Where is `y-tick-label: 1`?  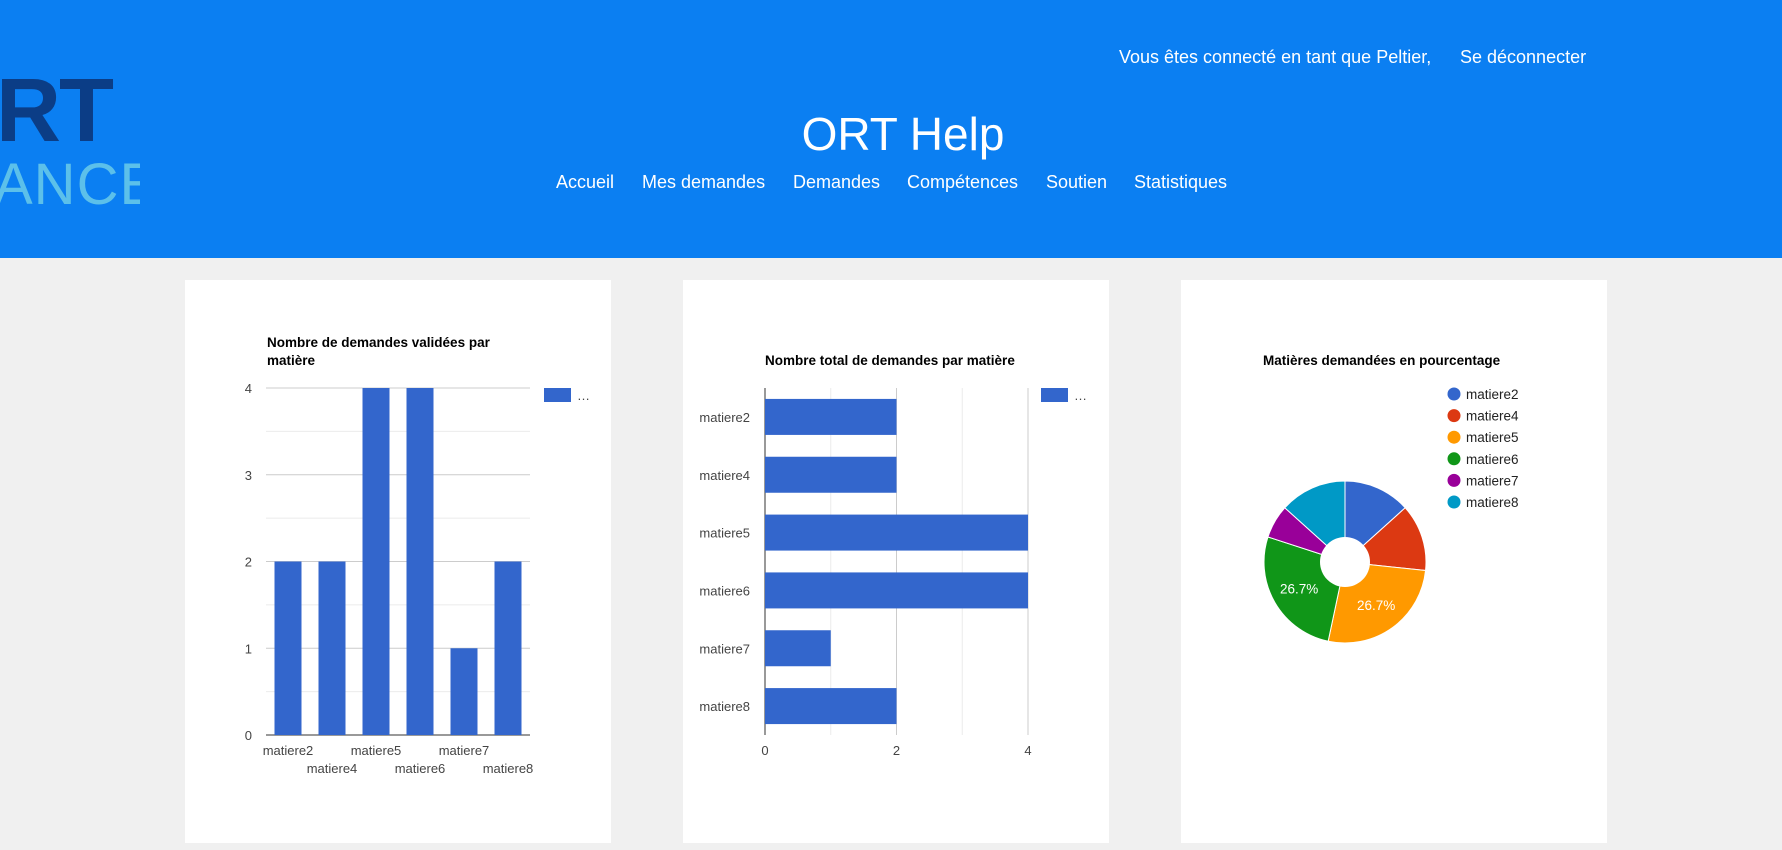 y-tick-label: 1 is located at coordinates (248, 648).